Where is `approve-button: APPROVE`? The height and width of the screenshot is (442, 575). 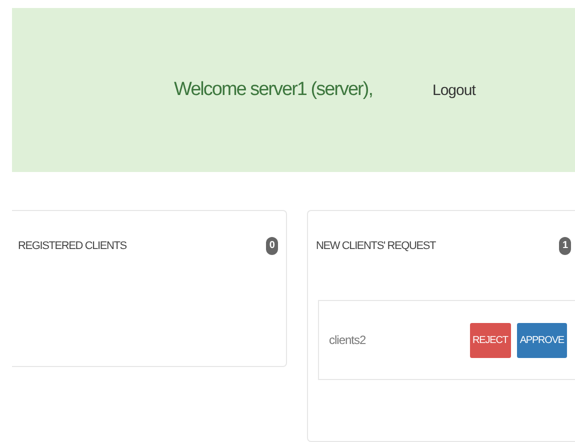
approve-button: APPROVE is located at coordinates (541, 340).